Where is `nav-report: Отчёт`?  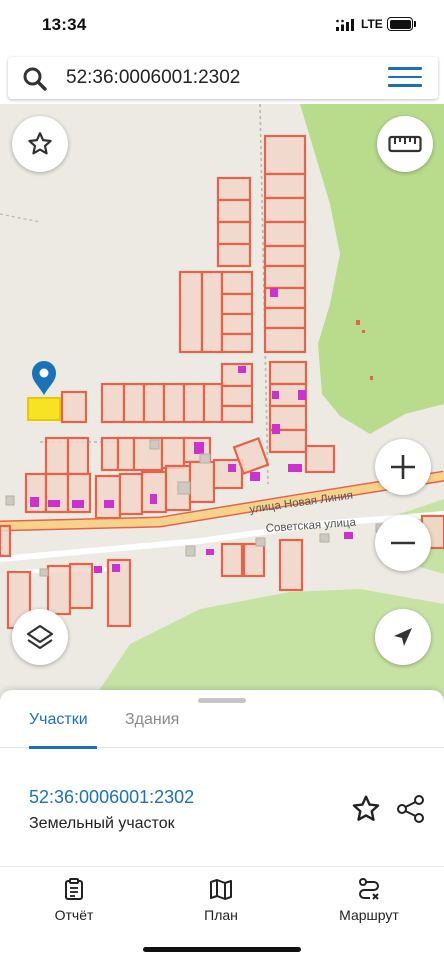 nav-report: Отчёт is located at coordinates (74, 901).